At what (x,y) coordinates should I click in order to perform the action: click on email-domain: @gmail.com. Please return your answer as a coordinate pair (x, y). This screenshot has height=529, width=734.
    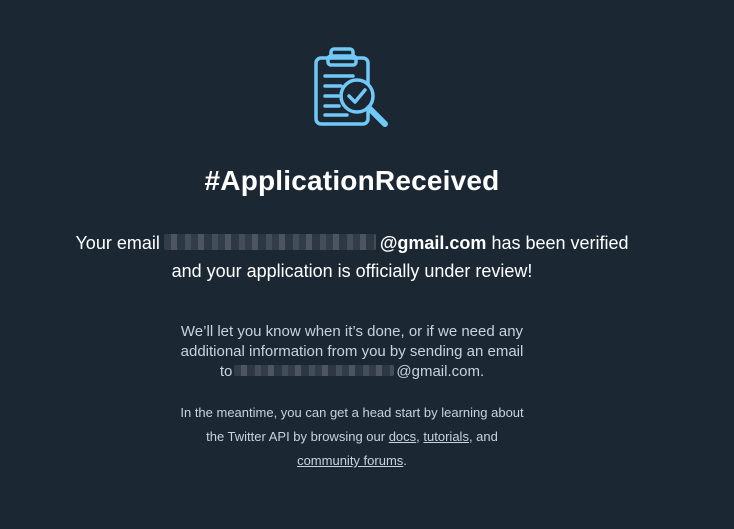
    Looking at the image, I should click on (433, 243).